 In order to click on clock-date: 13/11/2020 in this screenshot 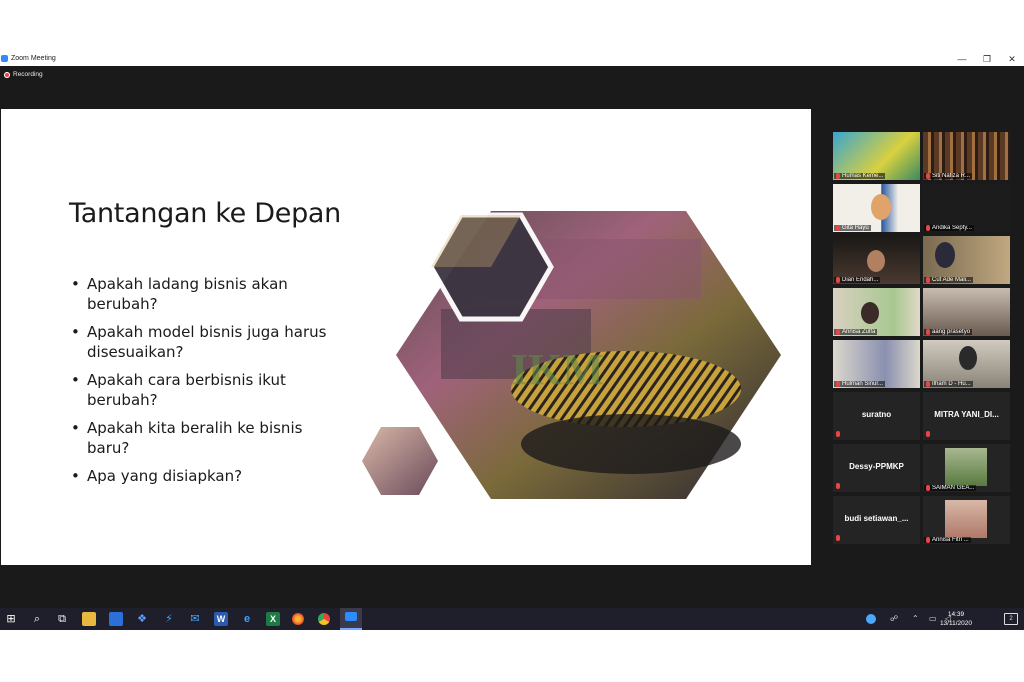, I will do `click(955, 623)`.